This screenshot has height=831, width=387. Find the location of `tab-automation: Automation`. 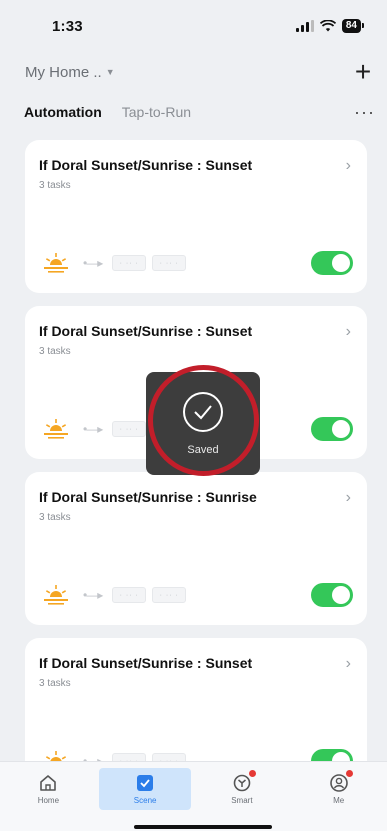

tab-automation: Automation is located at coordinates (63, 112).